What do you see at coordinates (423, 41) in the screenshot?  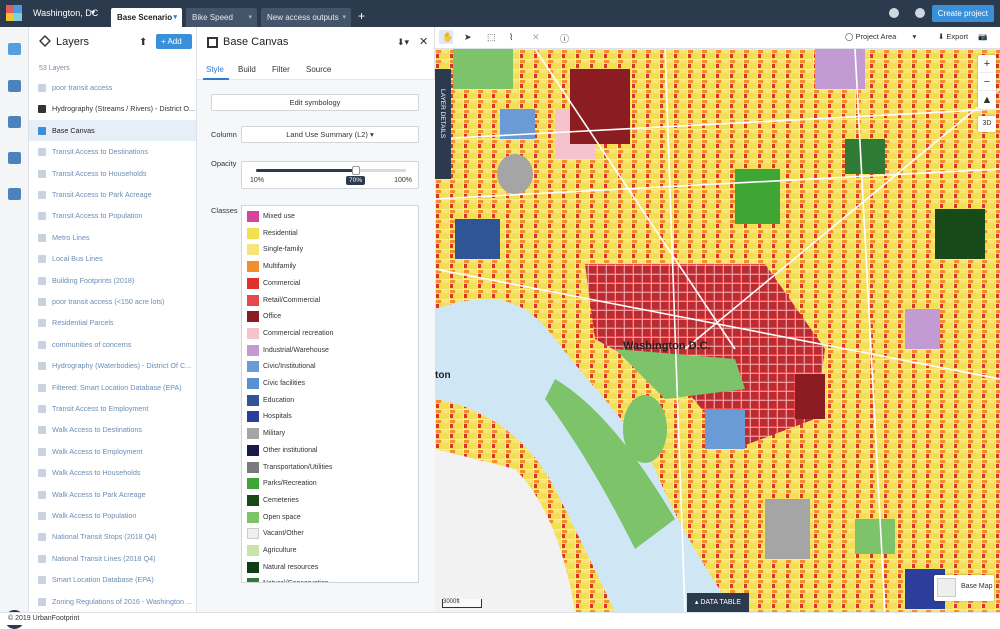 I see `close-icon: ✕` at bounding box center [423, 41].